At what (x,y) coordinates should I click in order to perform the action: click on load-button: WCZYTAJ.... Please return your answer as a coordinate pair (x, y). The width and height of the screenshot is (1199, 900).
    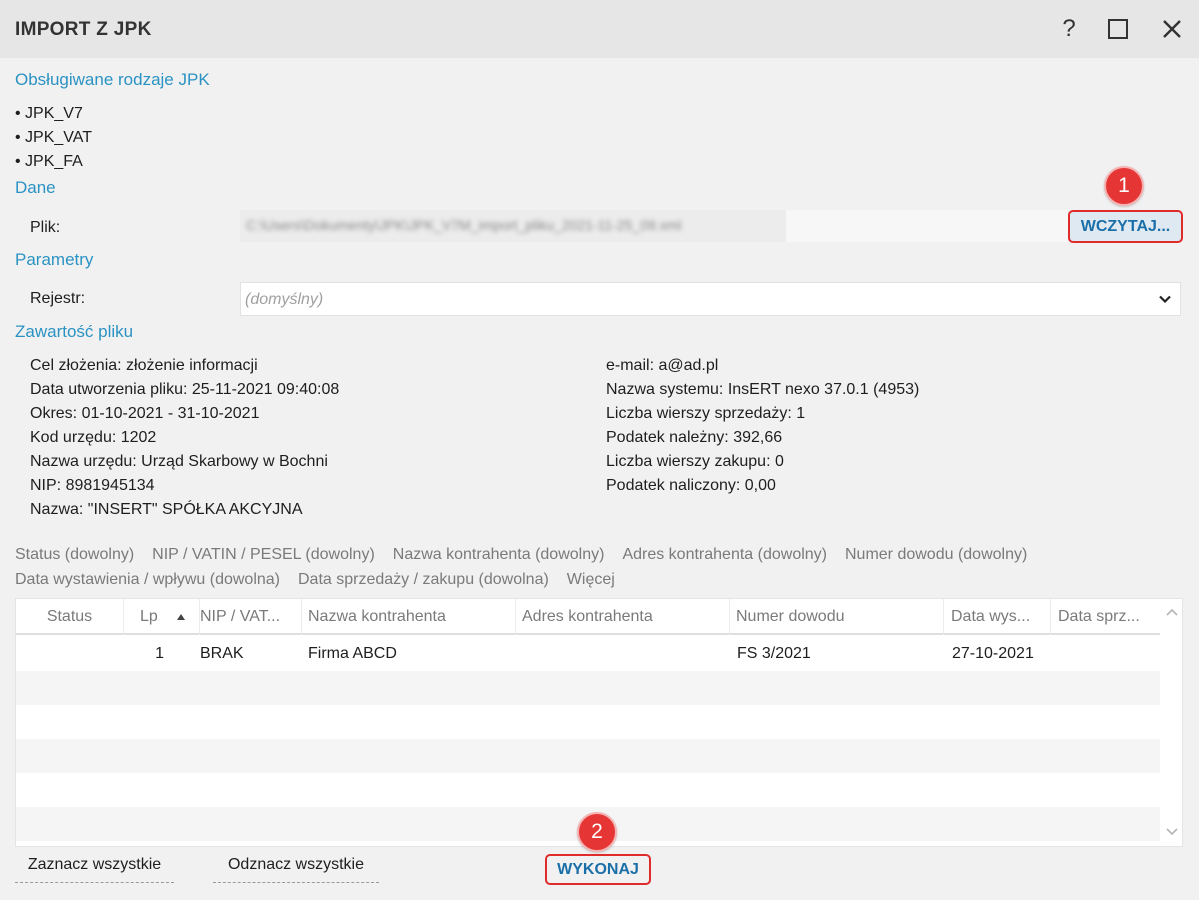
    Looking at the image, I should click on (1125, 226).